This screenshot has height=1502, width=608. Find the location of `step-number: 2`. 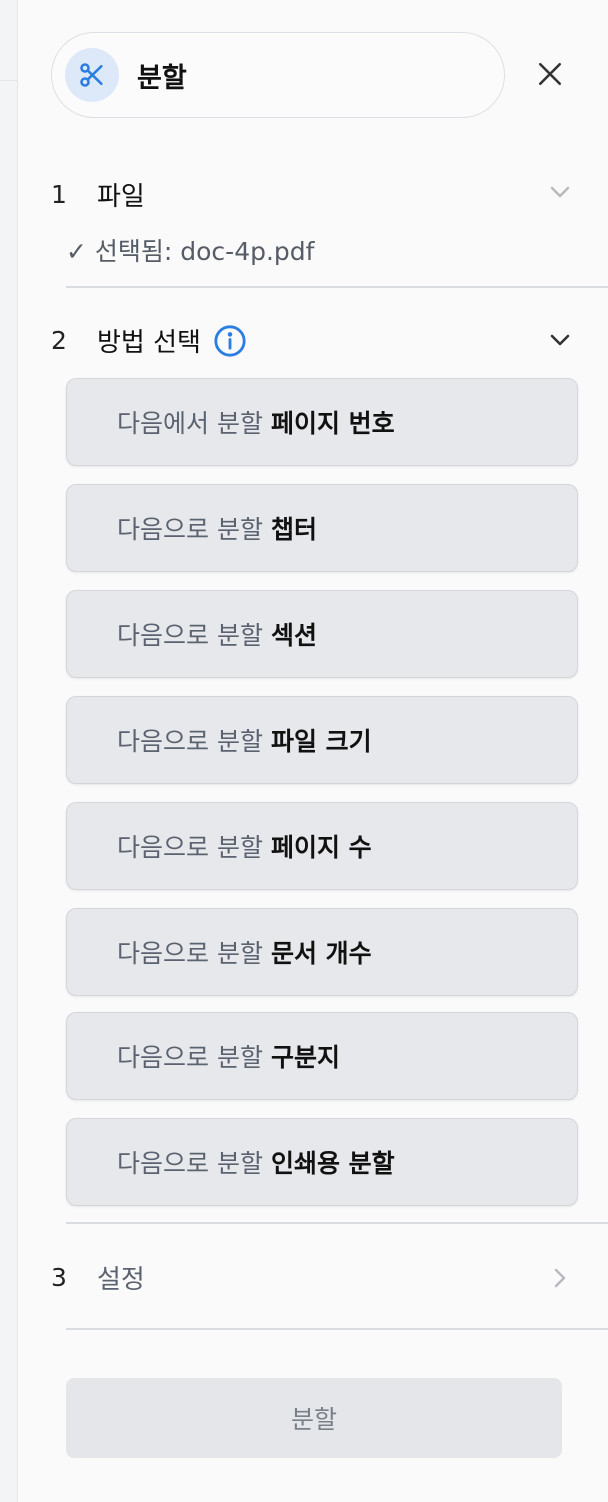

step-number: 2 is located at coordinates (59, 340).